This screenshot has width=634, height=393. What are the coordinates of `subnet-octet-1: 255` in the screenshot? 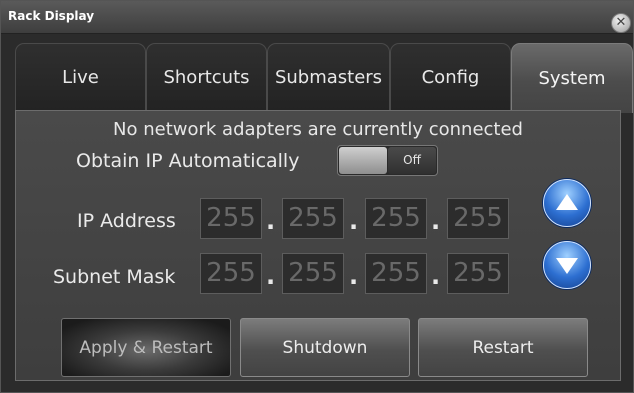 It's located at (231, 273).